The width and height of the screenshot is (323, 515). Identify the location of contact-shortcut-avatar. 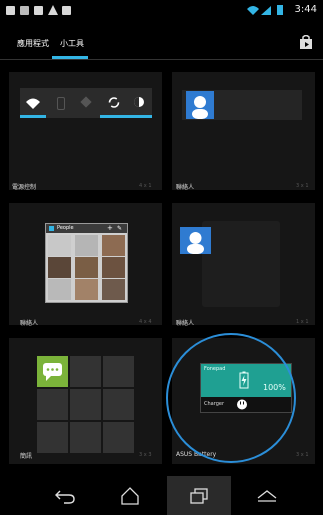
(195, 240).